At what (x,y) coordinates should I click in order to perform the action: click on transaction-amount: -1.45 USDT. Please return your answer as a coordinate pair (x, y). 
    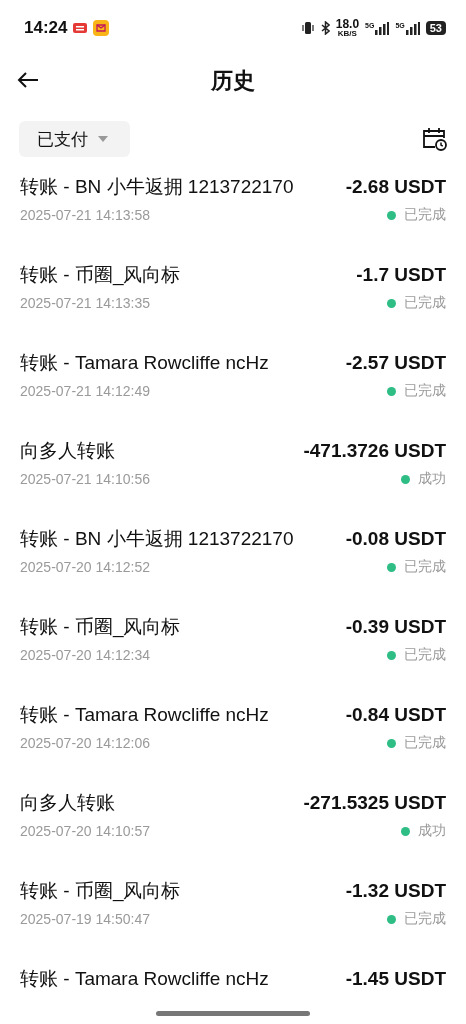
    Looking at the image, I should click on (395, 979).